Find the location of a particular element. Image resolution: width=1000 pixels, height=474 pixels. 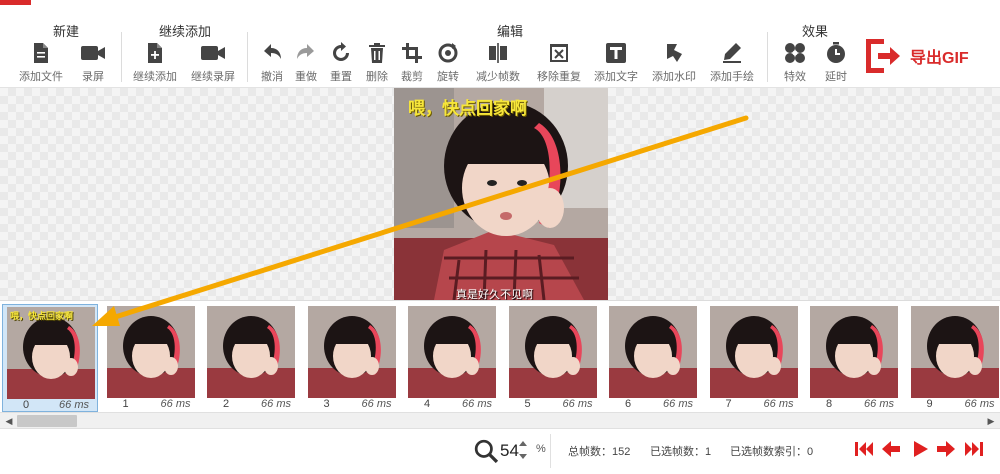

frame-thumbnail-image: 喂，快点回家啊 is located at coordinates (51, 353).